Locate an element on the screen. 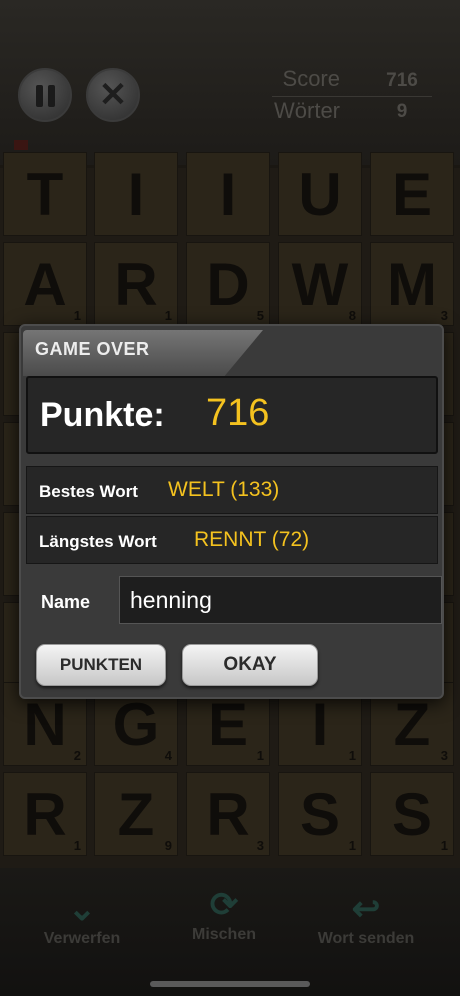  points-panel: Punkte: 716 is located at coordinates (232, 415).